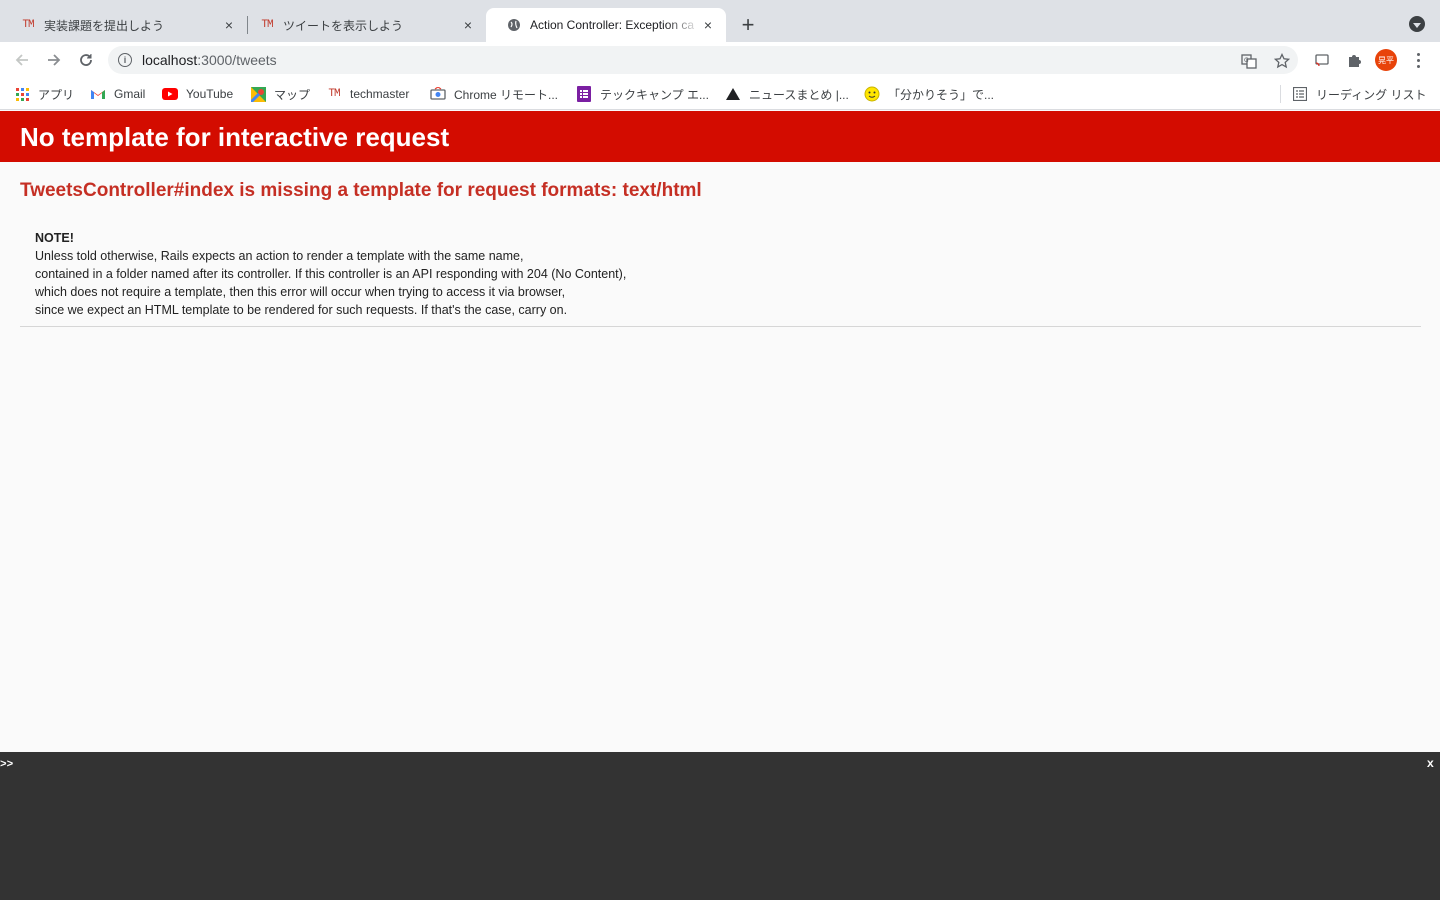 The width and height of the screenshot is (1440, 900). I want to click on forward-button, so click(54, 60).